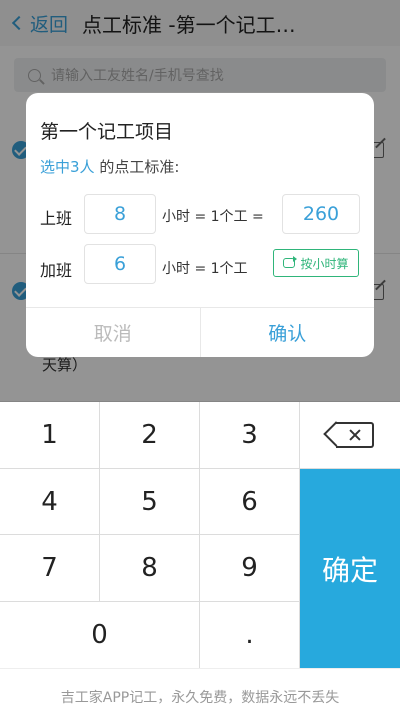  What do you see at coordinates (200, 696) in the screenshot?
I see `footer-tagline: 吉工家APP记工，永久免费，数据永远不丢失` at bounding box center [200, 696].